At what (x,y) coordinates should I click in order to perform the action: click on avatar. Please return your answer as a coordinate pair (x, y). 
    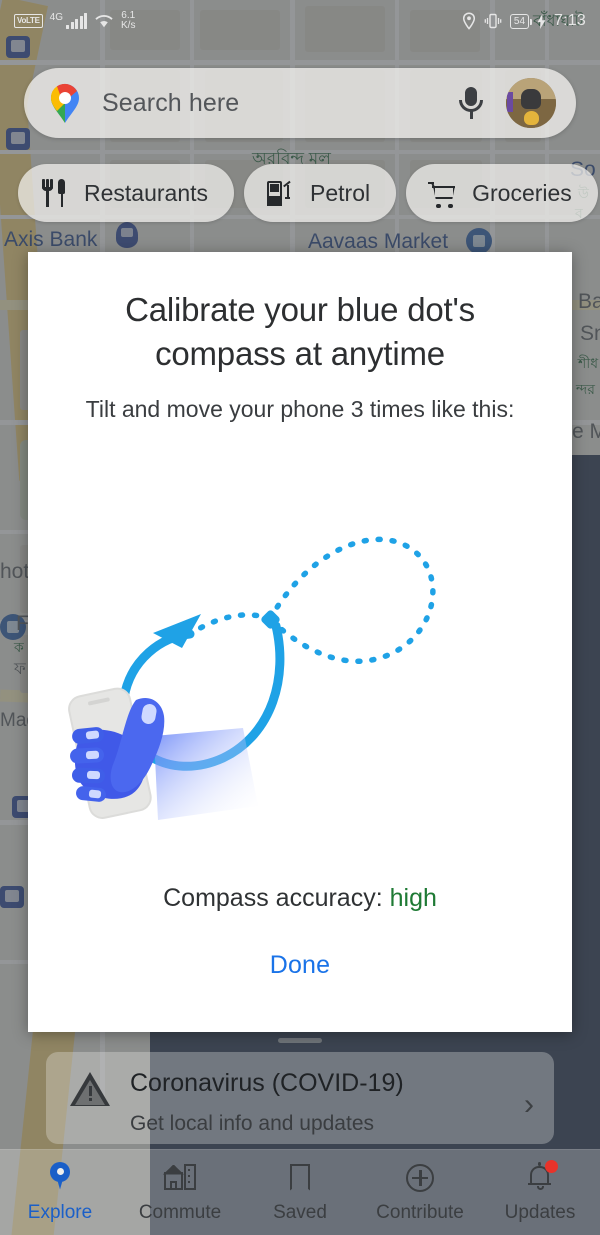
    Looking at the image, I should click on (531, 103).